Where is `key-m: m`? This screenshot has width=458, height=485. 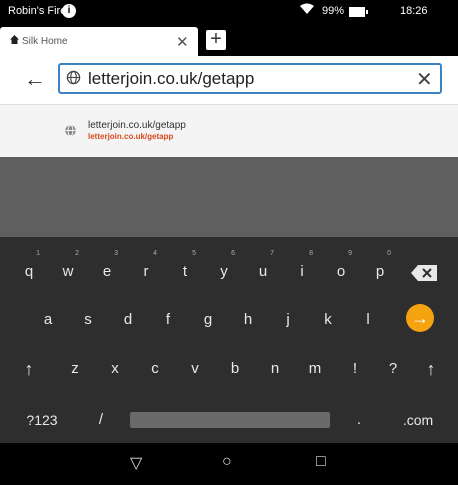 key-m: m is located at coordinates (315, 367).